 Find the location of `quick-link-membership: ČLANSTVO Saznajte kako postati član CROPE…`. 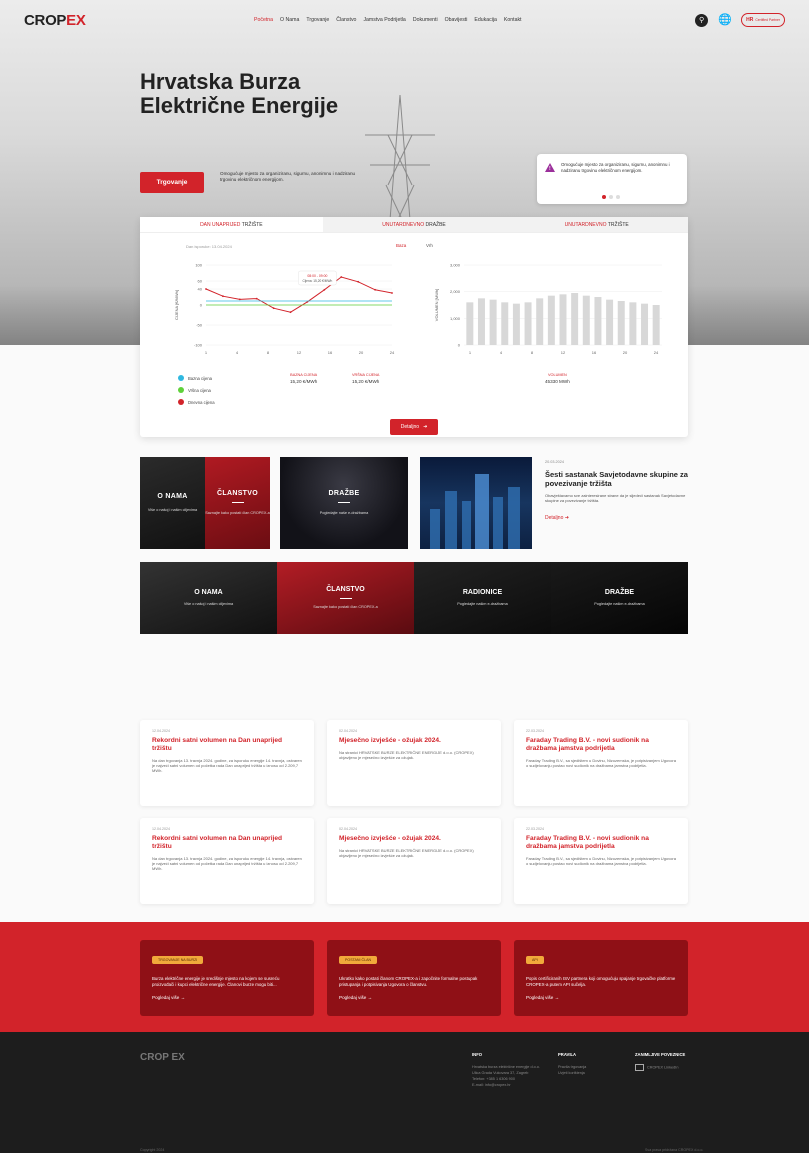

quick-link-membership: ČLANSTVO Saznajte kako postati član CROPE… is located at coordinates (345, 598).